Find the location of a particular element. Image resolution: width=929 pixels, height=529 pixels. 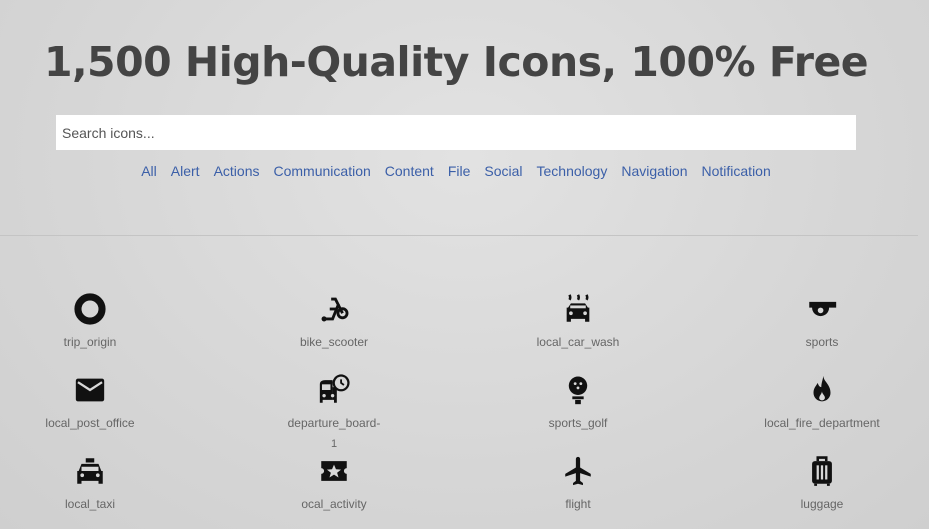

whistle-icon is located at coordinates (823, 309).